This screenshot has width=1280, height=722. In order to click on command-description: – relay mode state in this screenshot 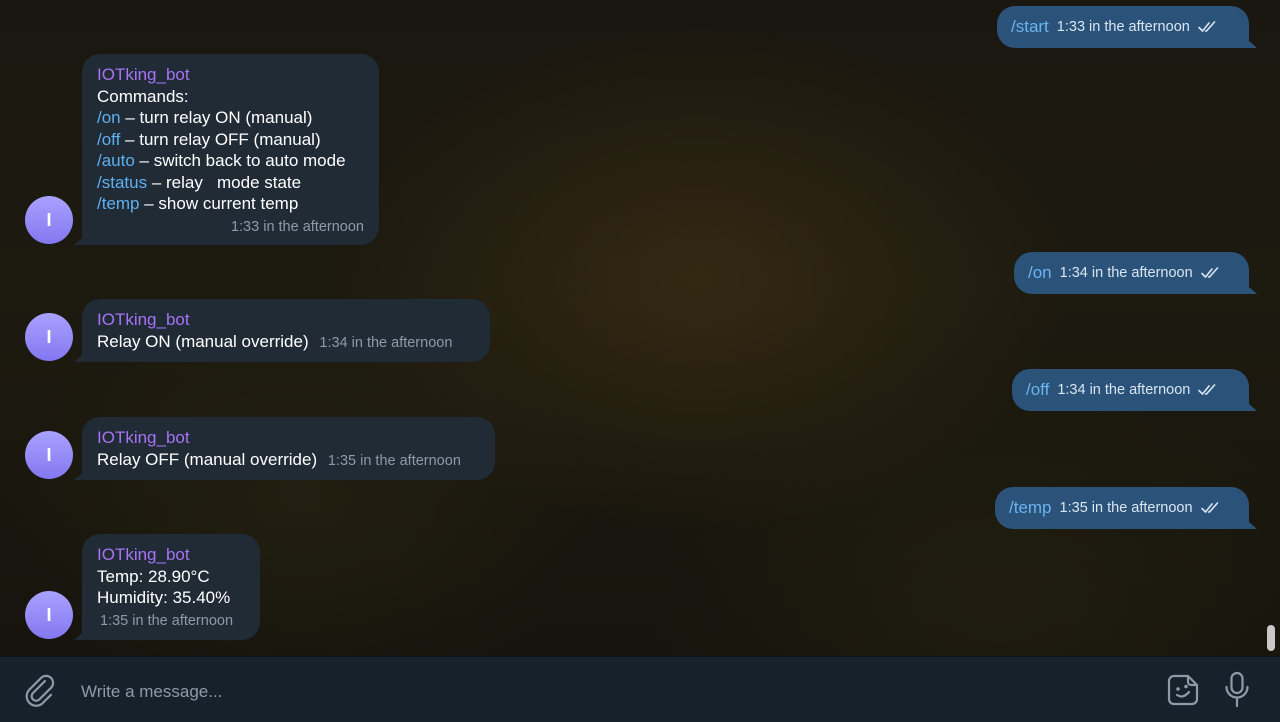, I will do `click(224, 182)`.